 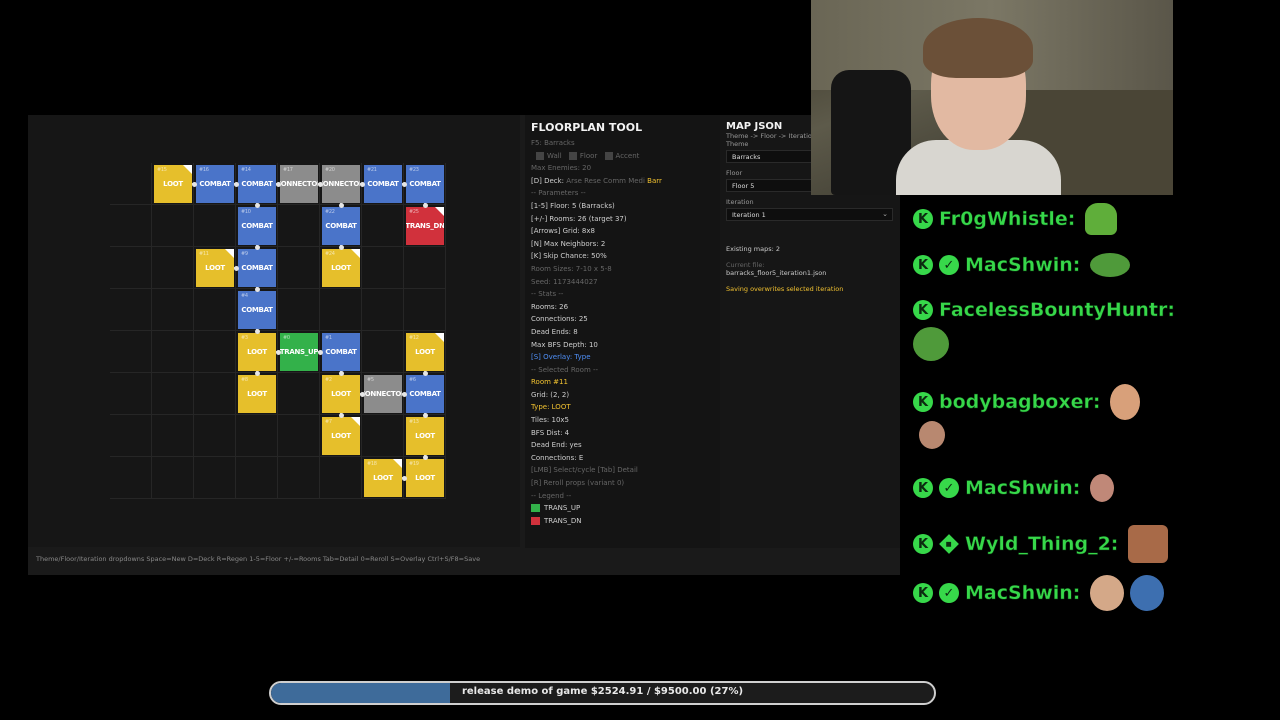 I want to click on deck-row: [D] Deck: Arse Rese Comm Medi Barr, so click(x=622, y=181).